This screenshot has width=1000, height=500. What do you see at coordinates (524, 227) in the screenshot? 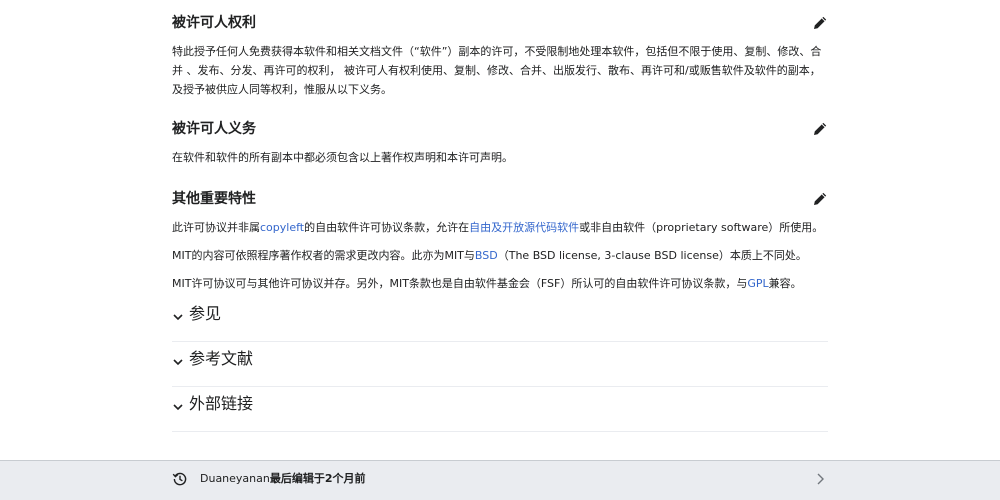
I see `link-foss: 自由及开放源代码软件` at bounding box center [524, 227].